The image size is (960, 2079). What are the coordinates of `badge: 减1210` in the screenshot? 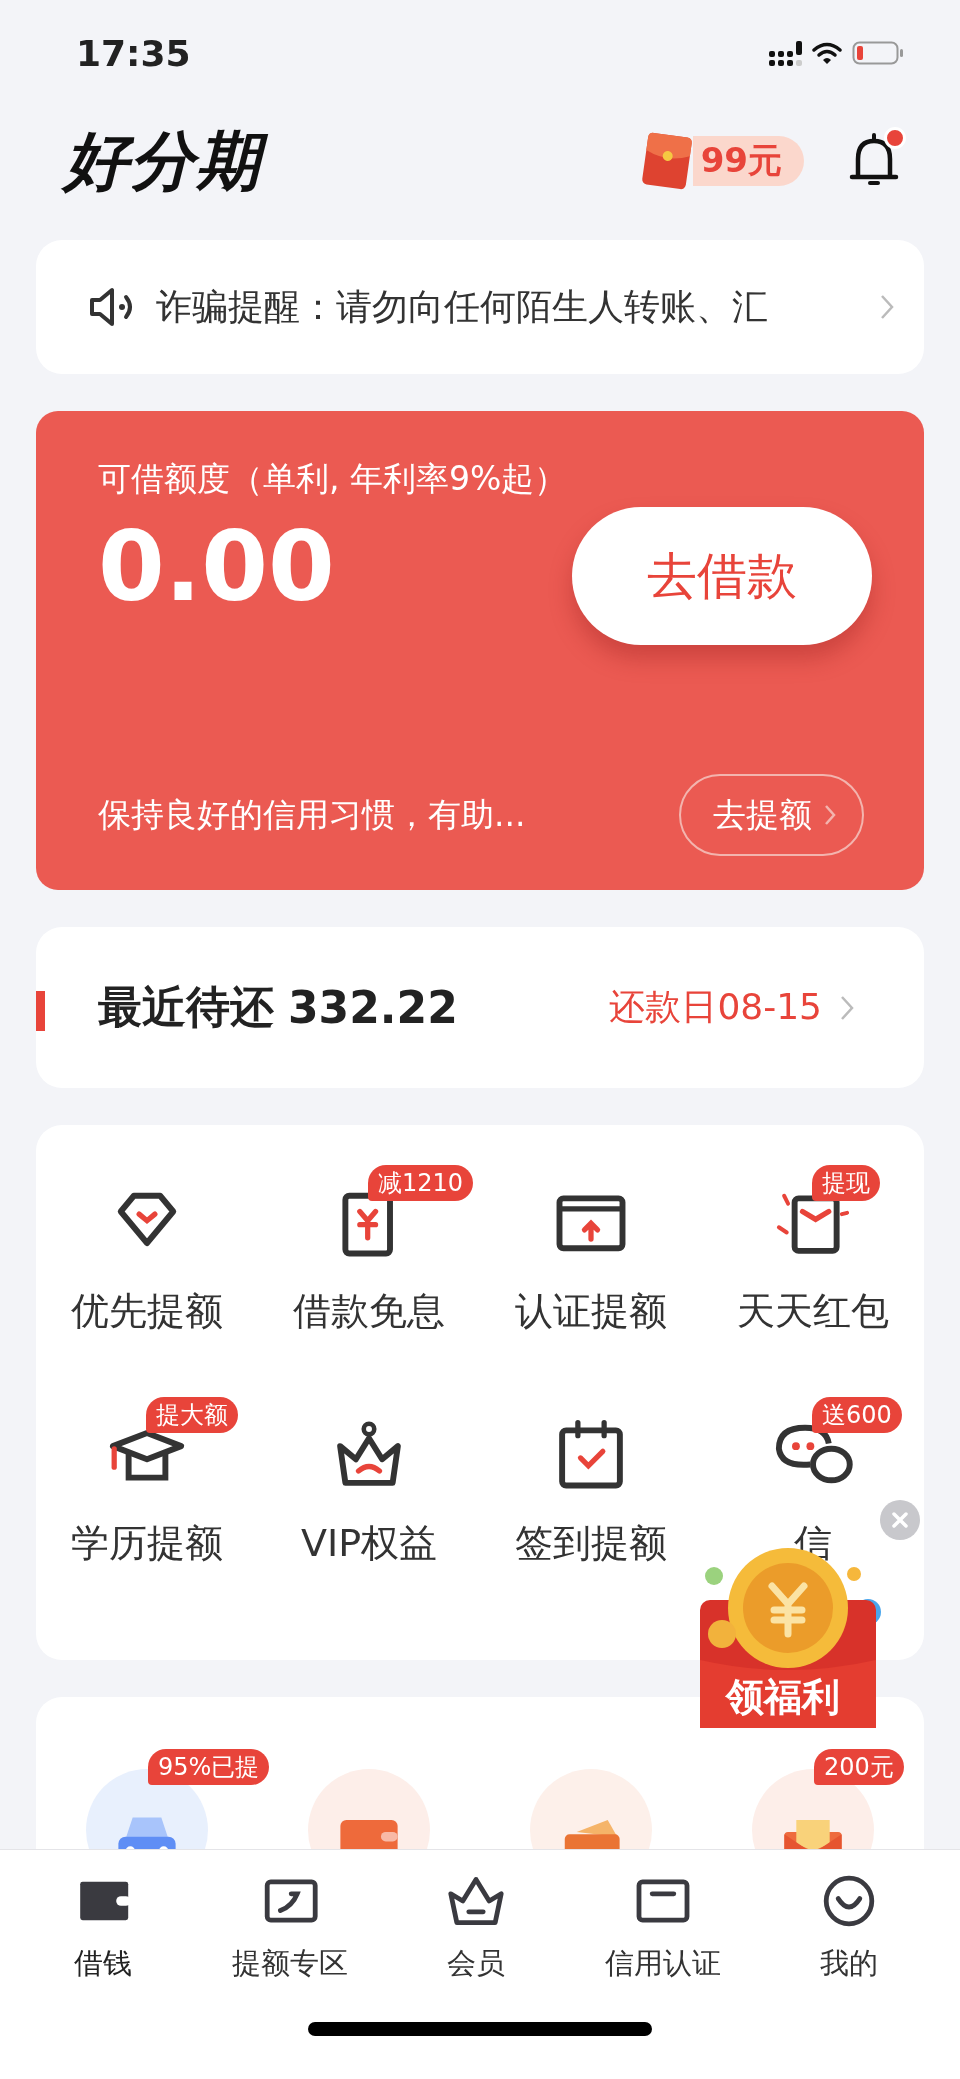 It's located at (421, 1183).